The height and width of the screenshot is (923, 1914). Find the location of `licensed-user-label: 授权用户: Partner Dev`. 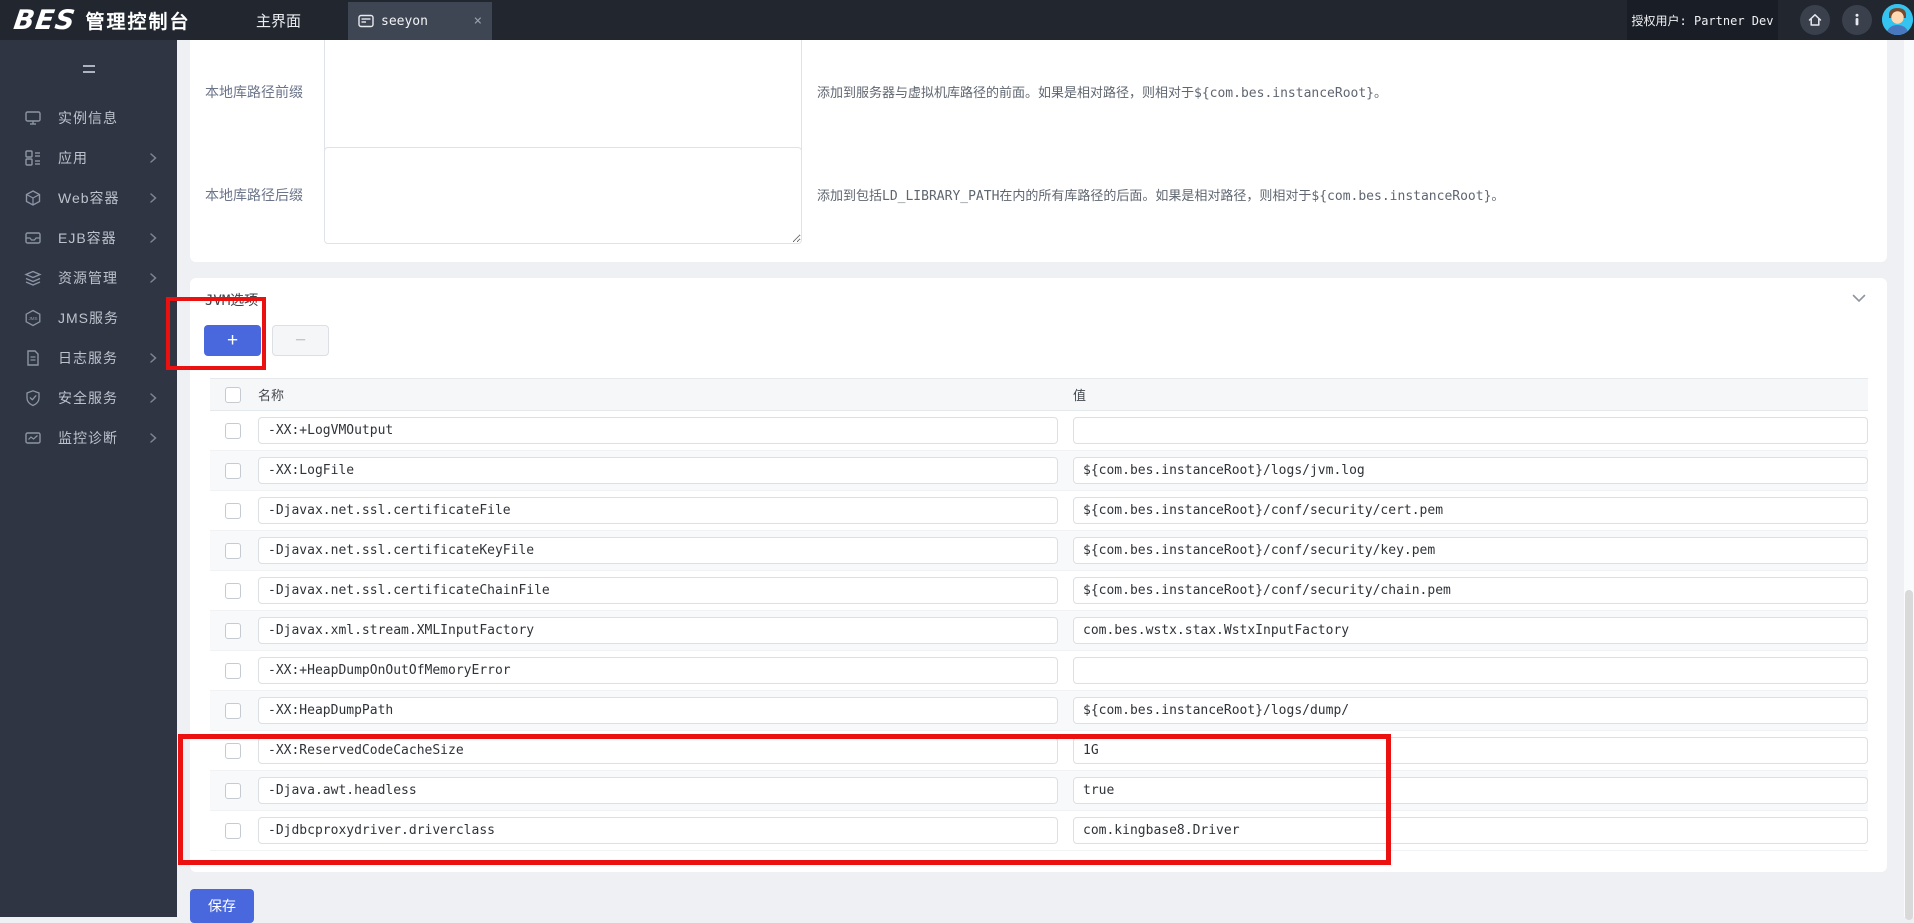

licensed-user-label: 授权用户: Partner Dev is located at coordinates (1702, 20).